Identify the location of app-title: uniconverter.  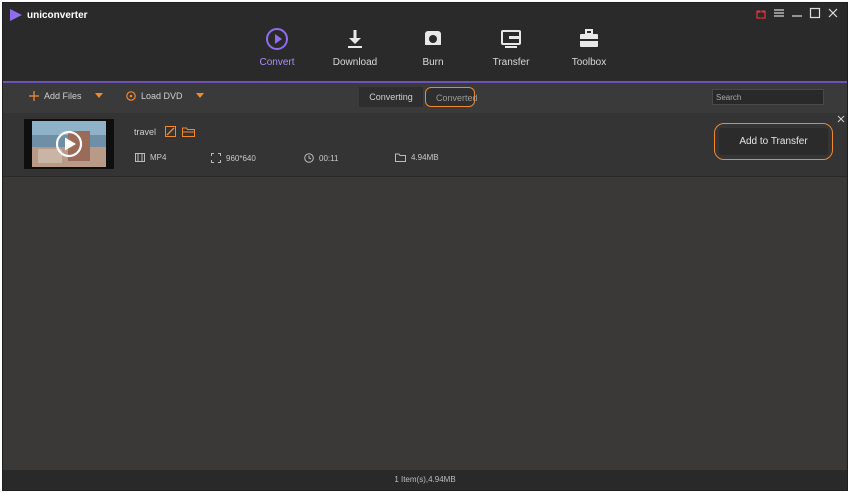
(57, 15).